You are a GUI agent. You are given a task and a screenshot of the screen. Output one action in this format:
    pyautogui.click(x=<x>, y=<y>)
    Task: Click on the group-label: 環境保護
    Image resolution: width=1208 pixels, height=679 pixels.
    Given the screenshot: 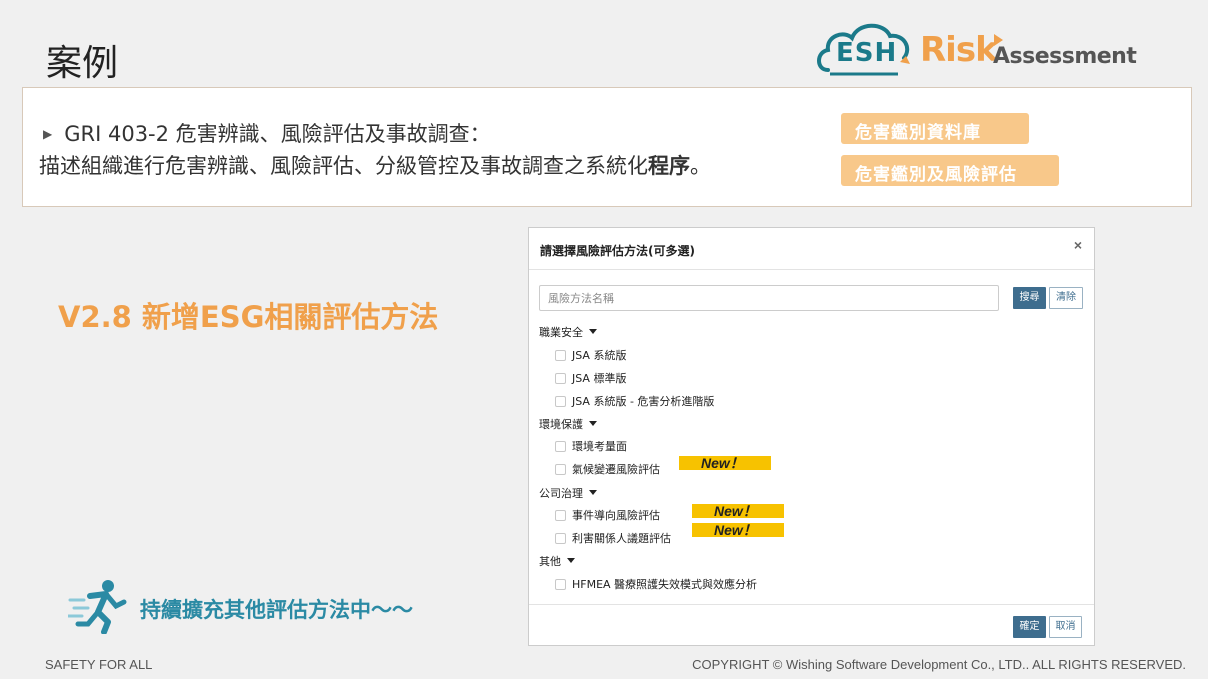 What is the action you would take?
    pyautogui.click(x=561, y=424)
    